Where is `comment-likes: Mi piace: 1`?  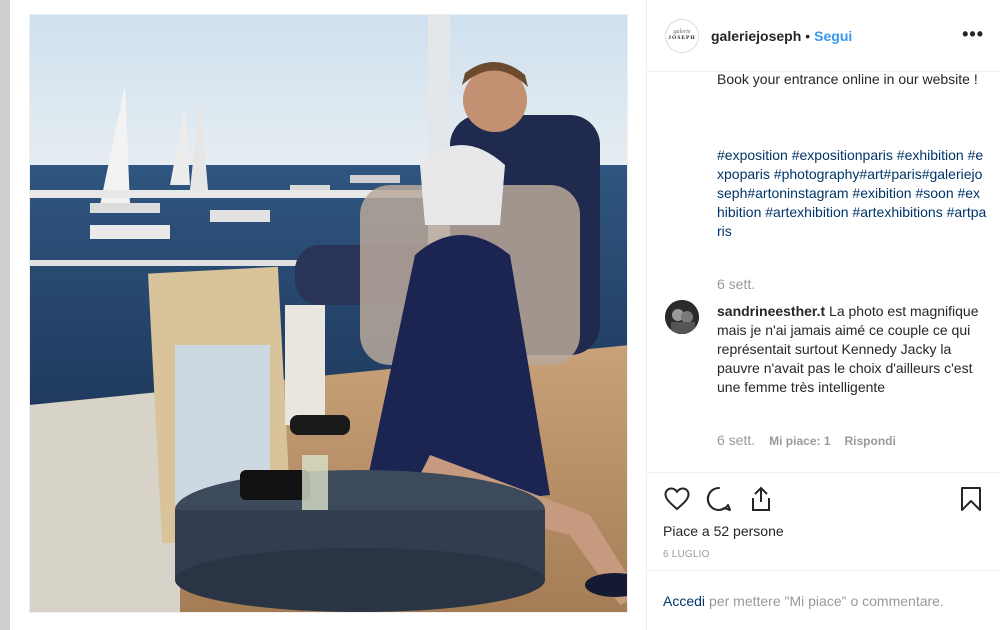 comment-likes: Mi piace: 1 is located at coordinates (799, 441).